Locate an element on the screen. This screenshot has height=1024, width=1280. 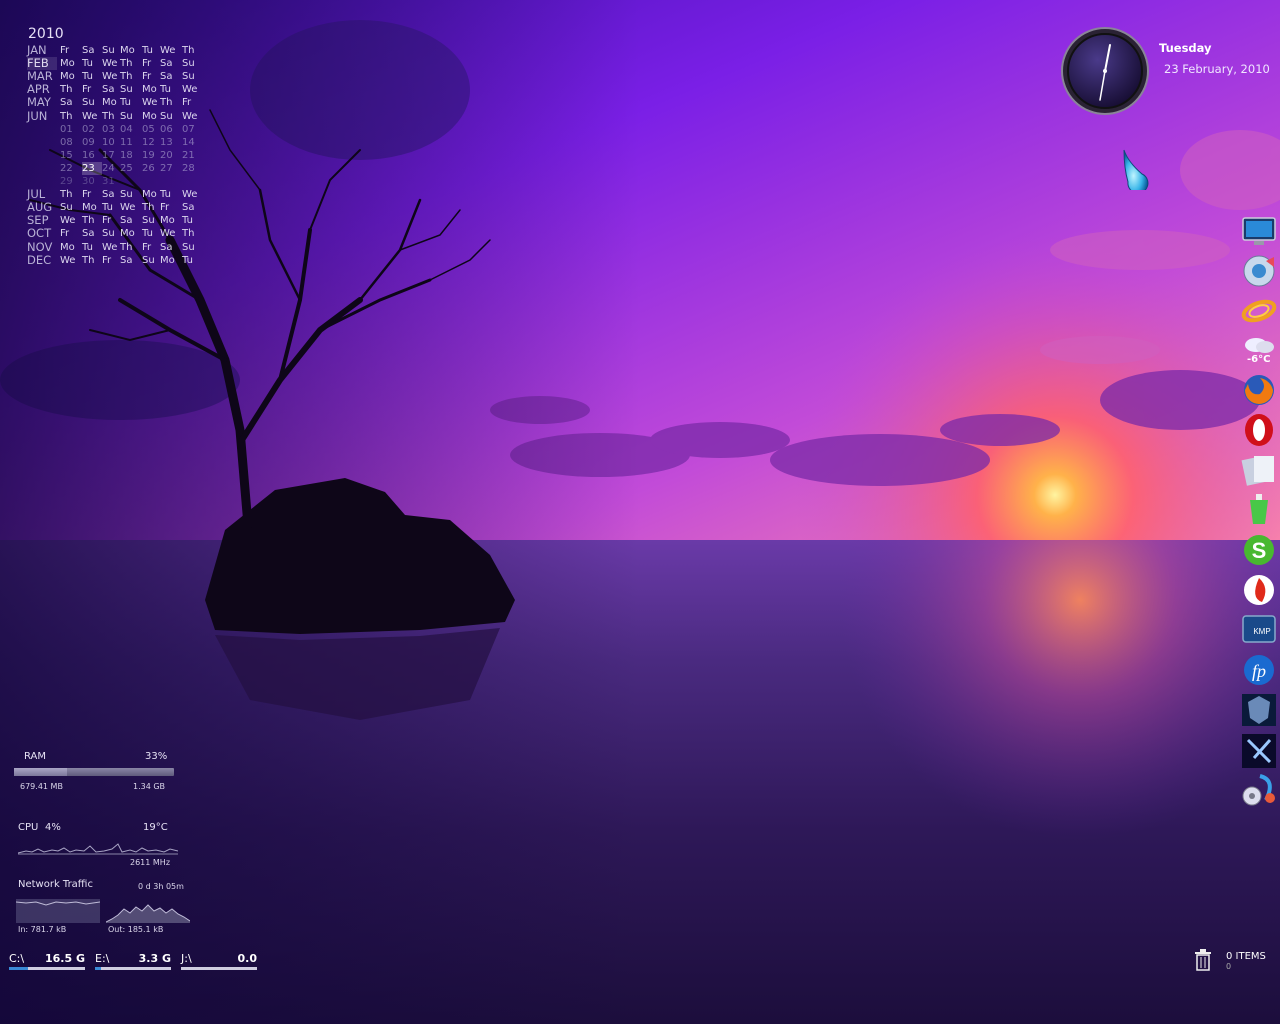
calendar-date: 27 is located at coordinates (170, 168).